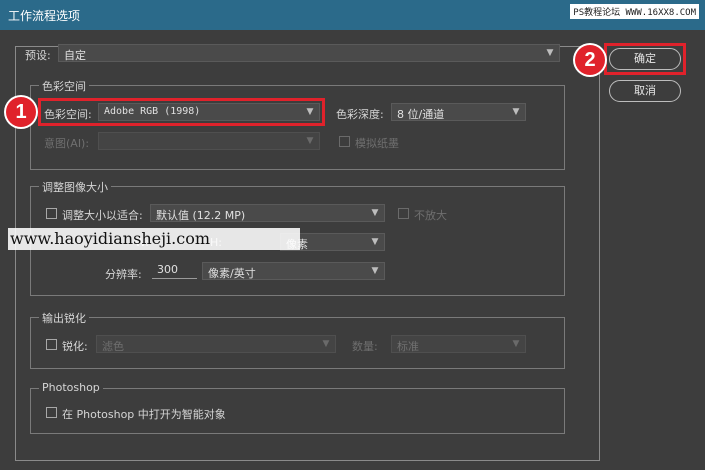 This screenshot has height=470, width=705. Describe the element at coordinates (421, 114) in the screenshot. I see `color-depth-value: 8 位/通道` at that location.